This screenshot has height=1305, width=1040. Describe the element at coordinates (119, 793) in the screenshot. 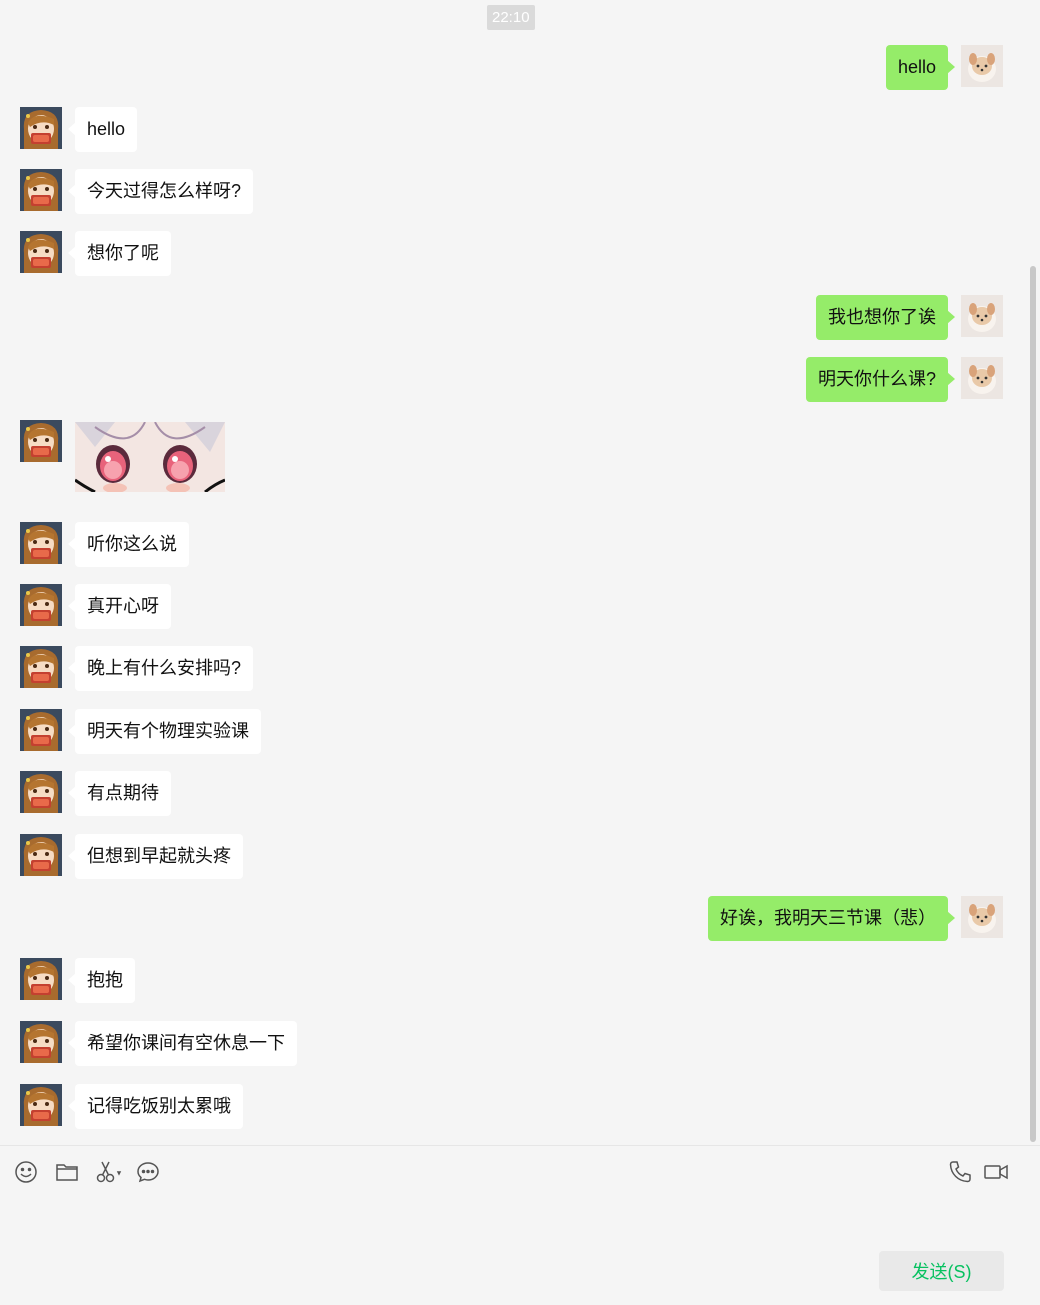

I see `message-bubble: 有点期待` at that location.